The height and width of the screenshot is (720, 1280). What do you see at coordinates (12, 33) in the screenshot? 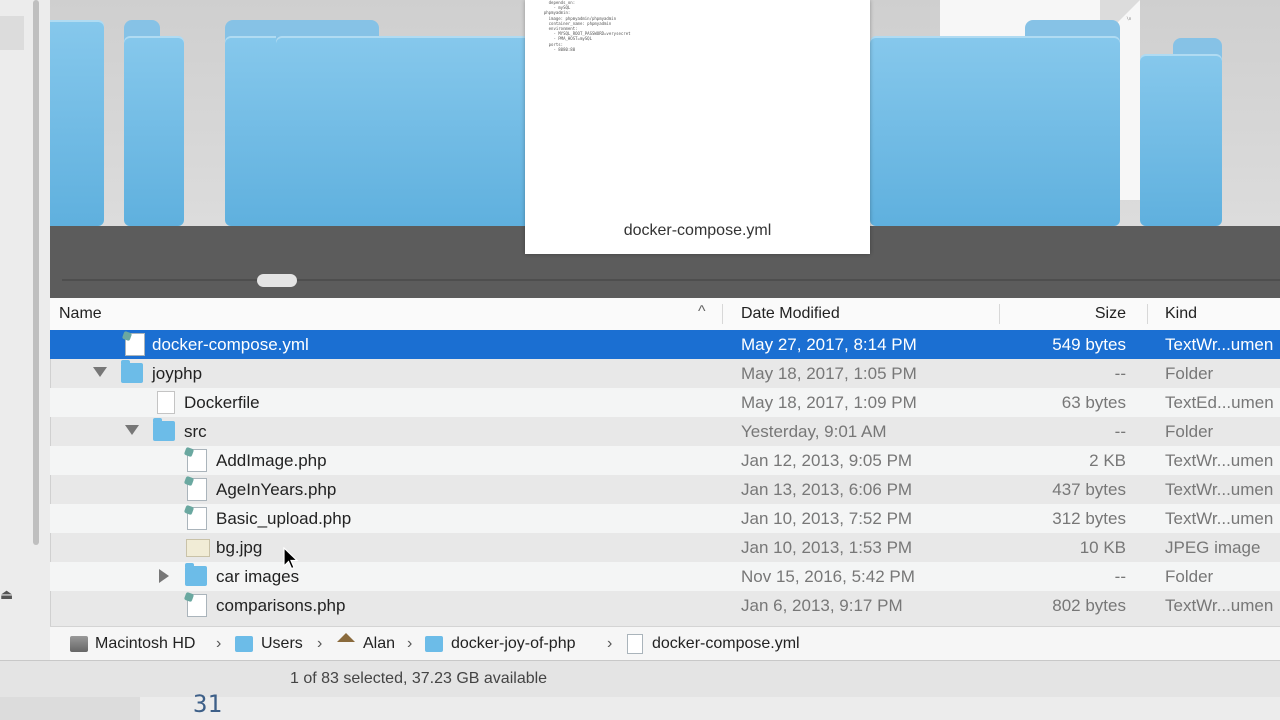
I see `sidebar-selected-item` at bounding box center [12, 33].